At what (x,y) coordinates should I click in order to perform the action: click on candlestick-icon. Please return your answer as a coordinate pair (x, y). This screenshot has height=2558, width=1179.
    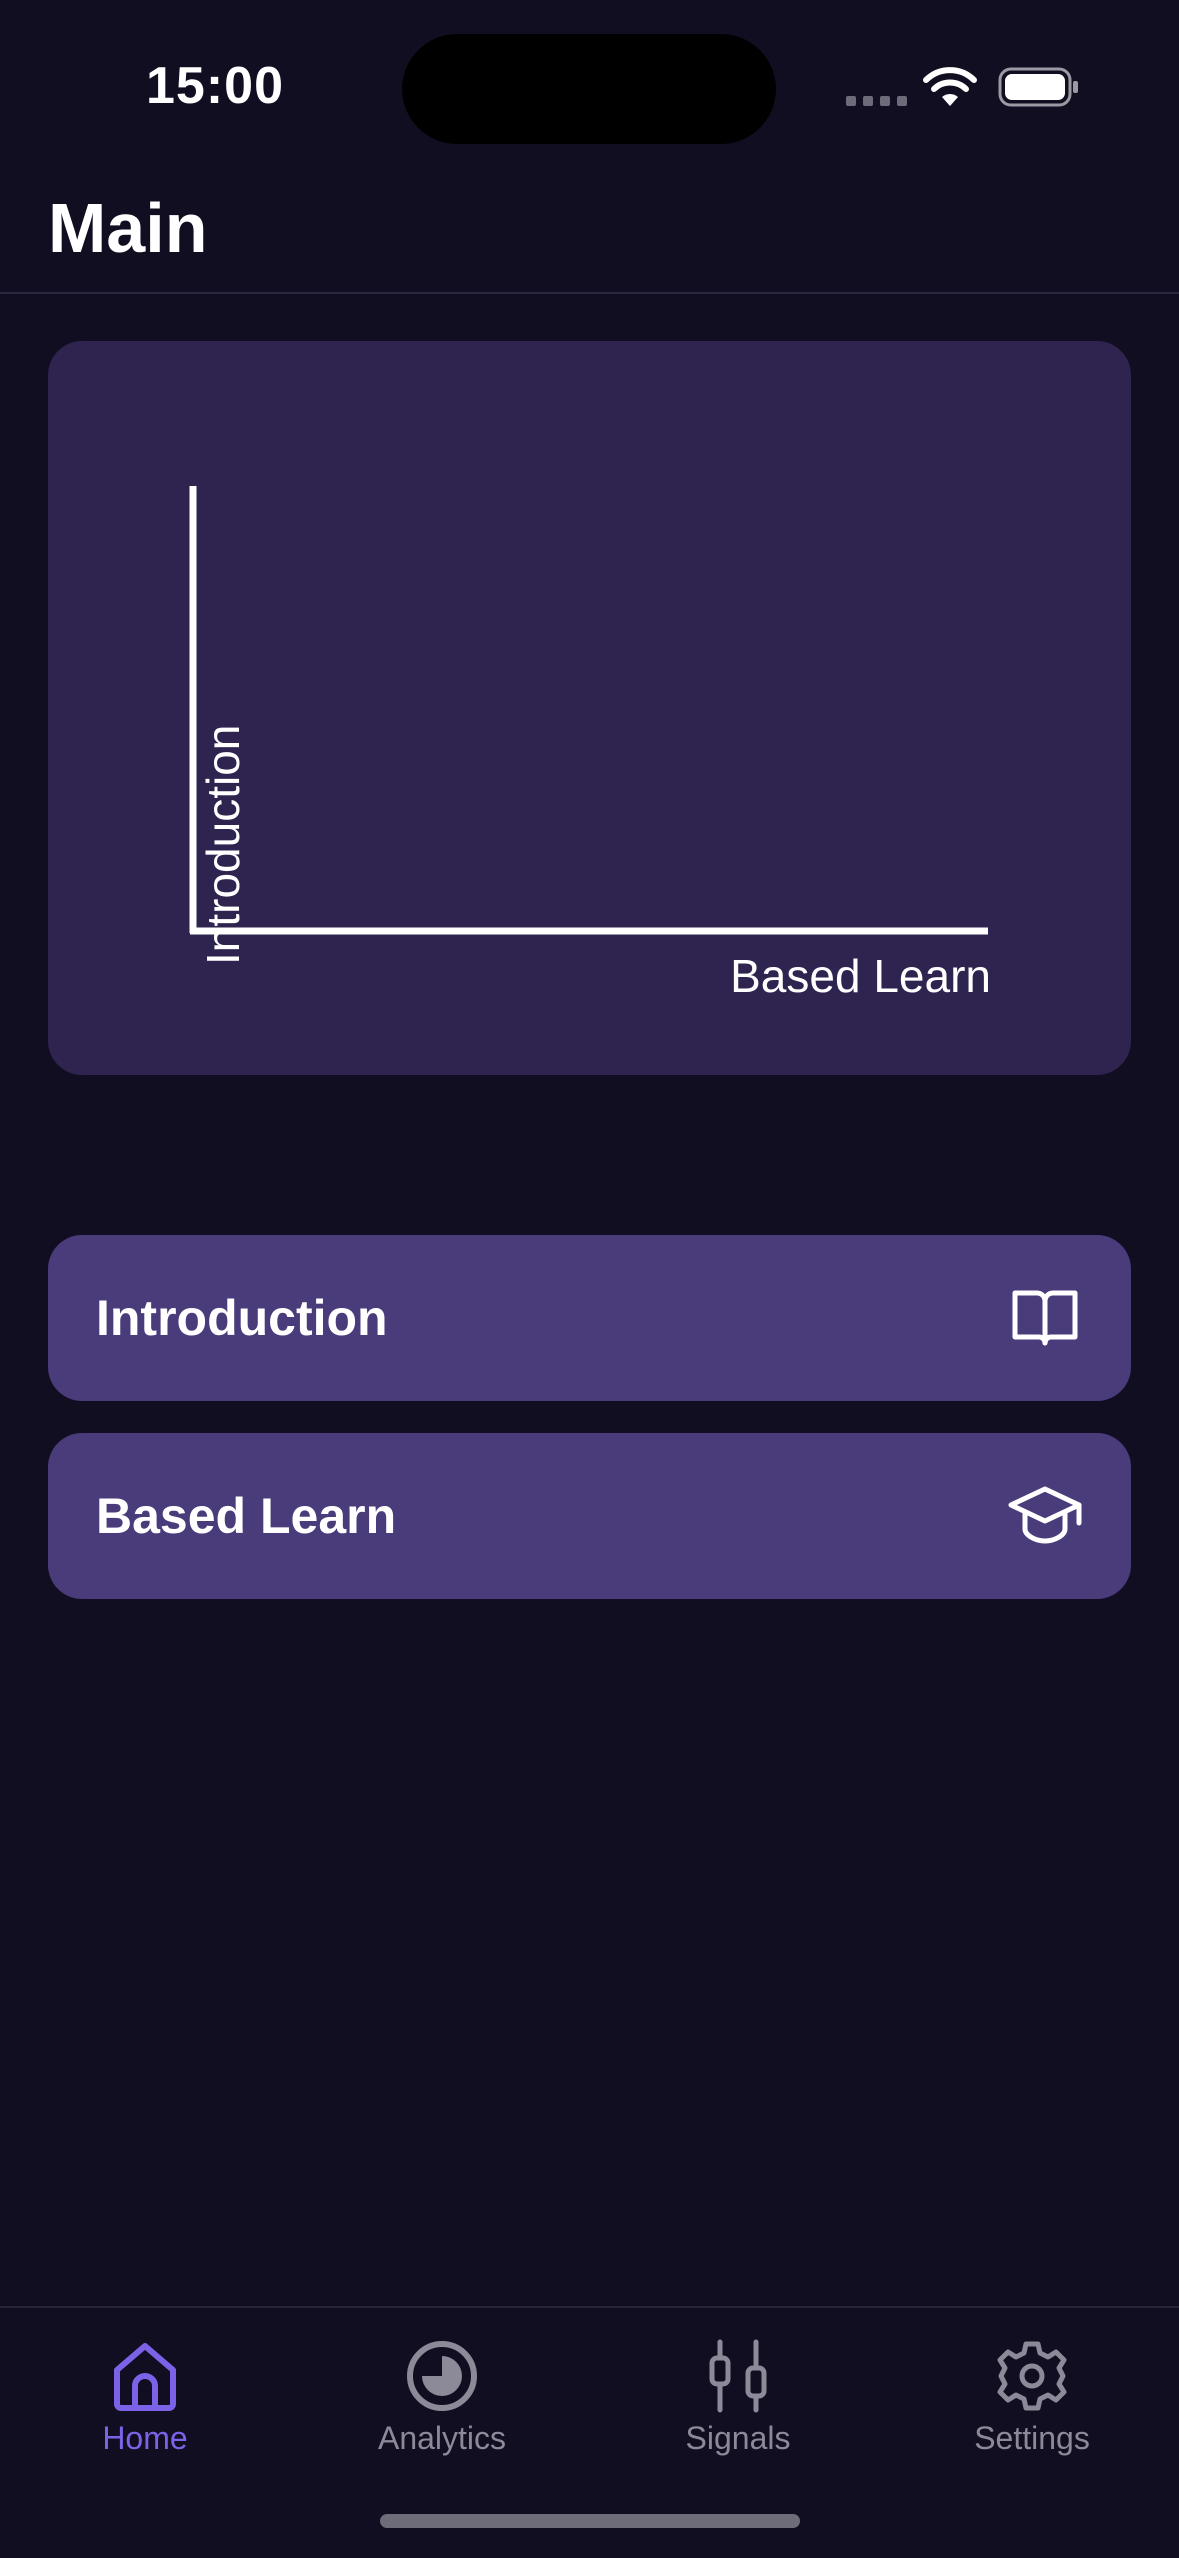
    Looking at the image, I should click on (738, 2376).